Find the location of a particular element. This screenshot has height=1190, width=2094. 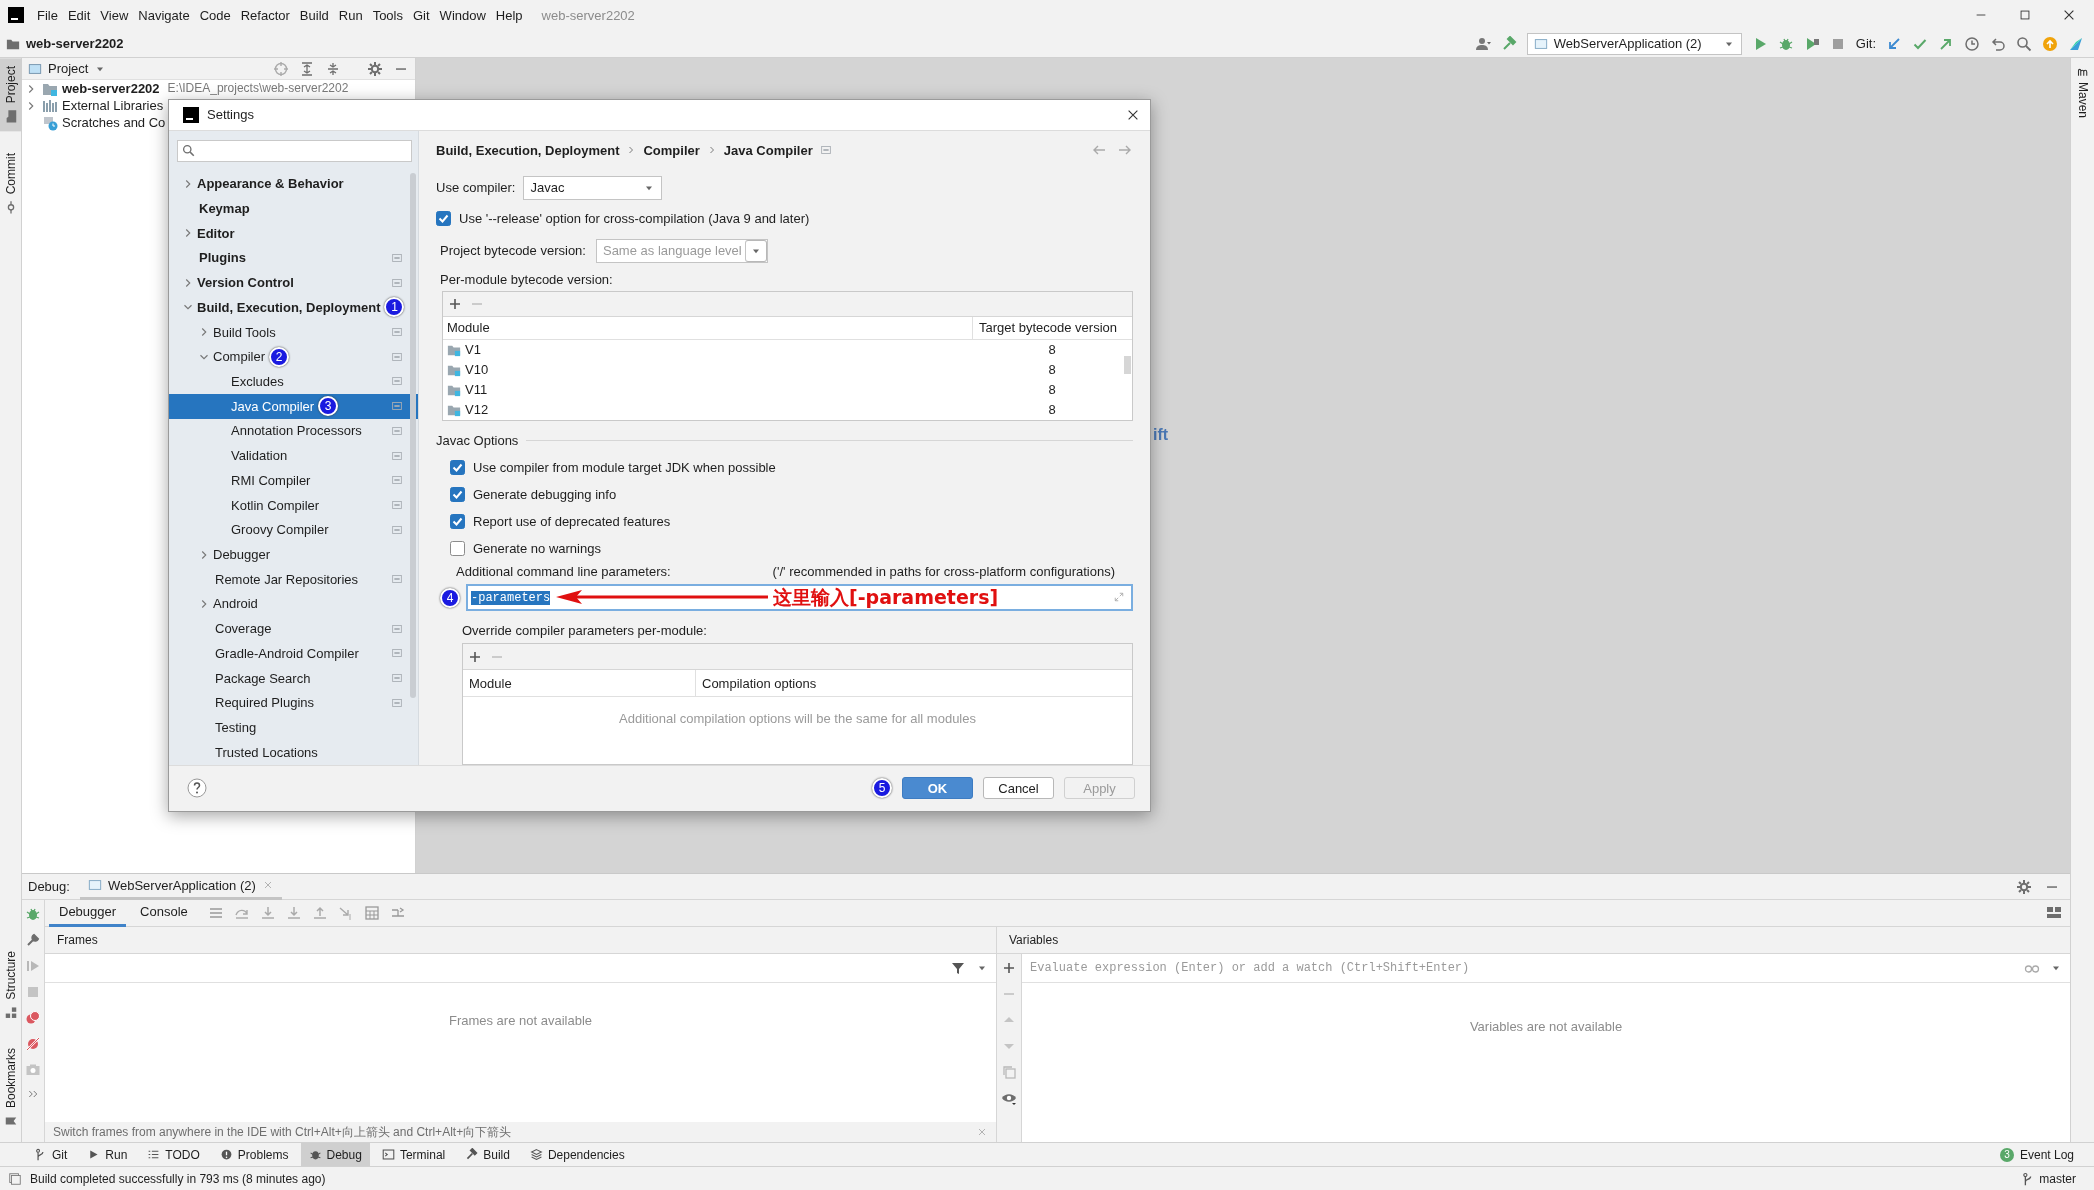

tool-window-button: Git is located at coordinates (51, 1154).